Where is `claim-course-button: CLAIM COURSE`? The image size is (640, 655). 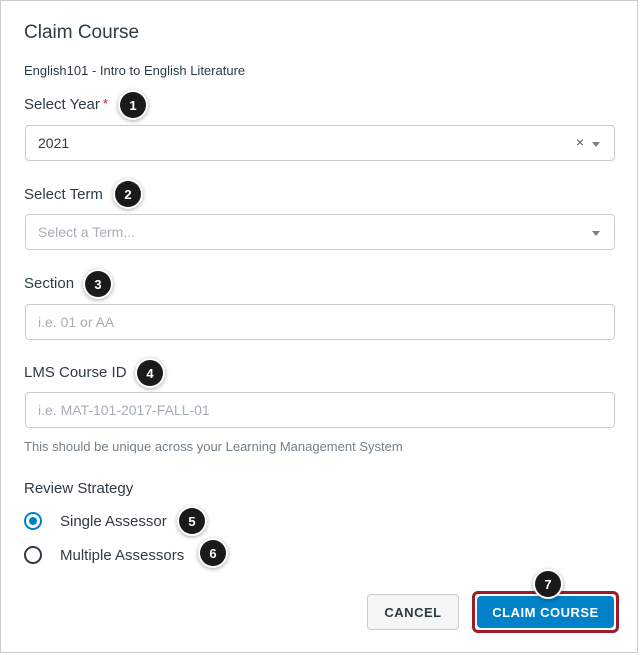 claim-course-button: CLAIM COURSE is located at coordinates (545, 612).